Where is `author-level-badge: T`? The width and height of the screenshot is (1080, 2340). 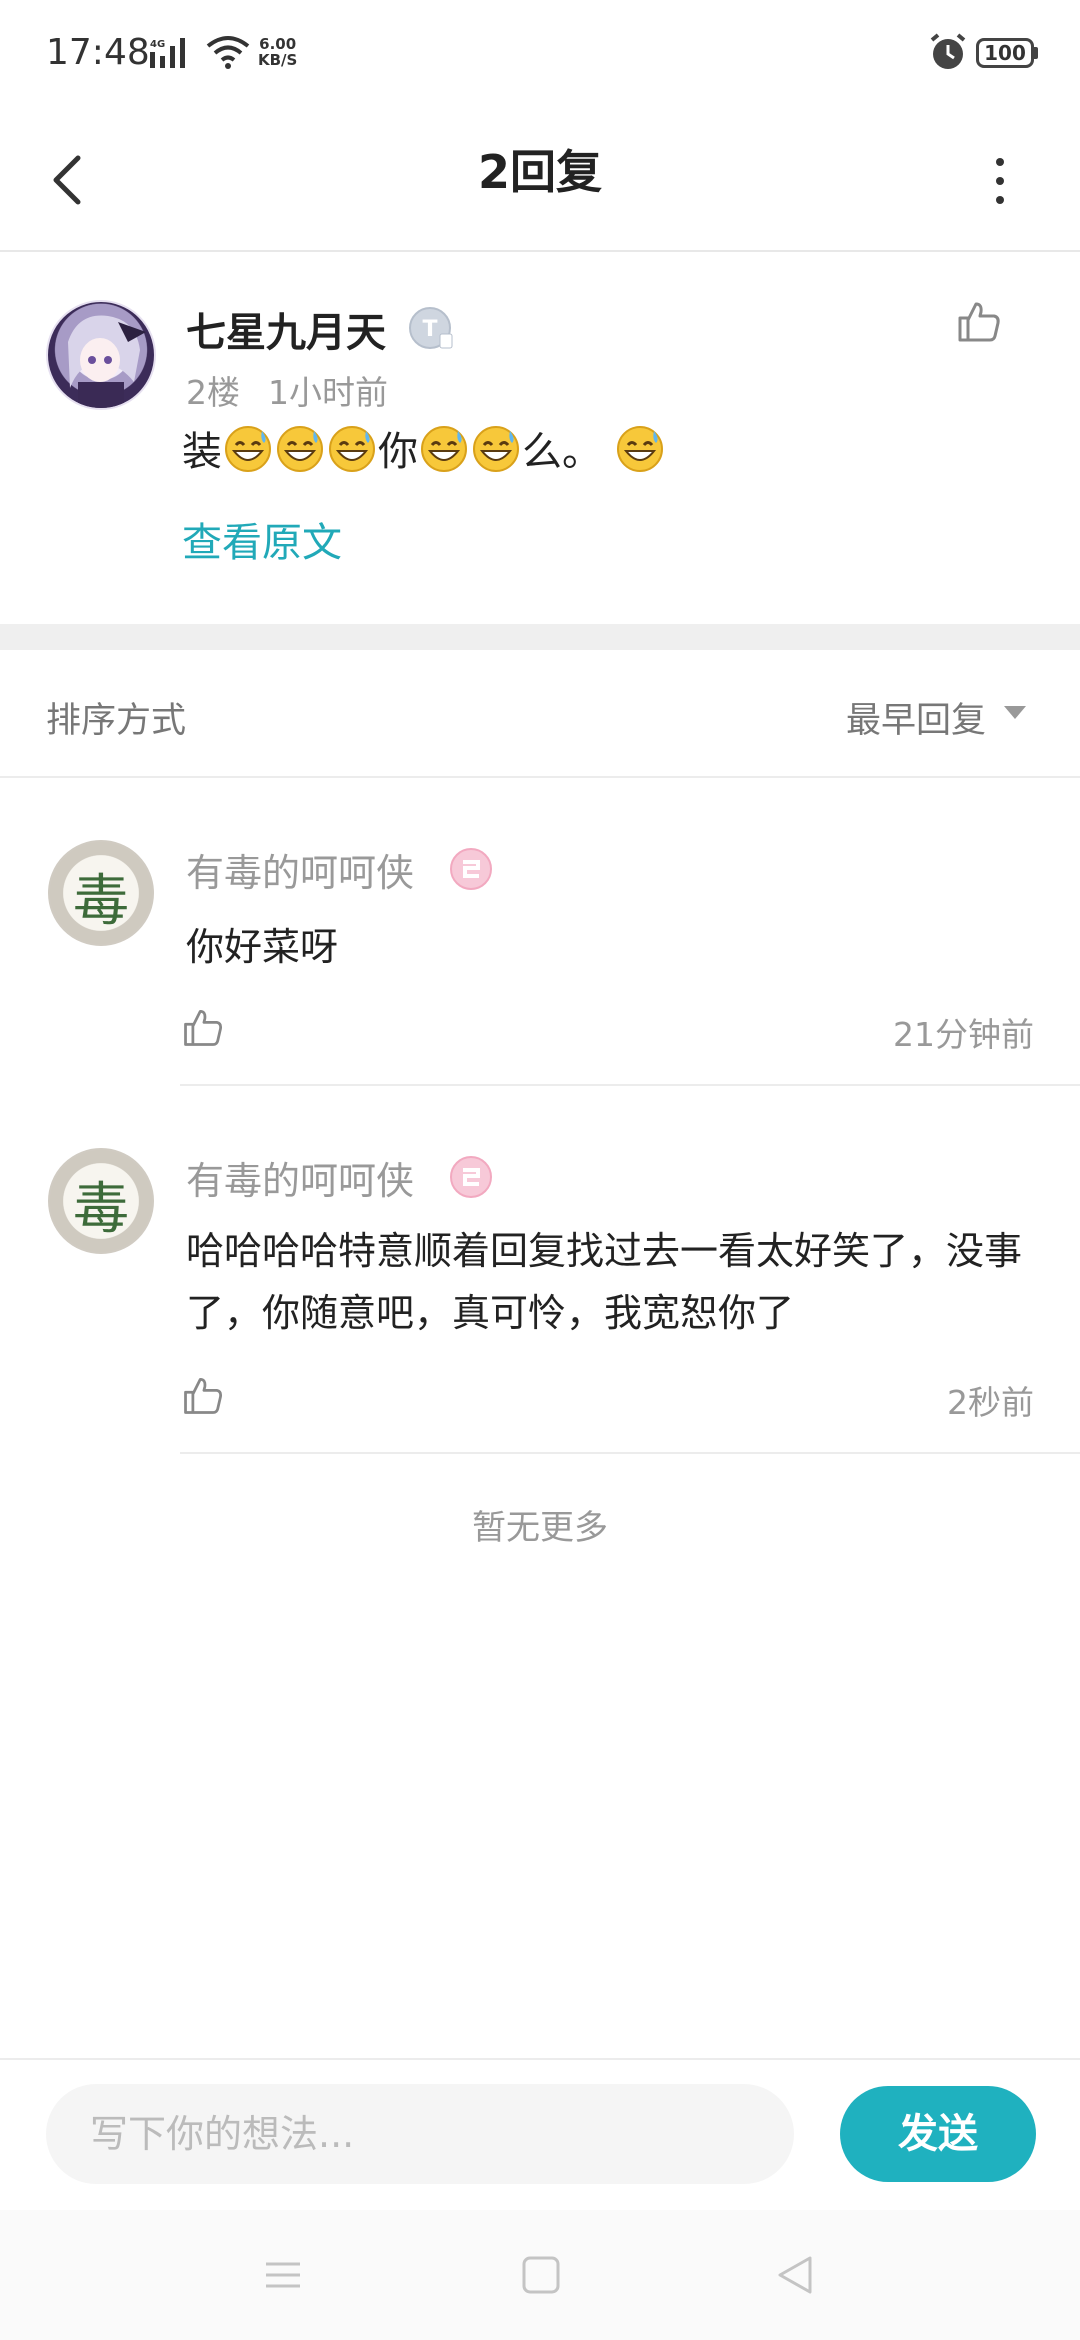 author-level-badge: T is located at coordinates (431, 328).